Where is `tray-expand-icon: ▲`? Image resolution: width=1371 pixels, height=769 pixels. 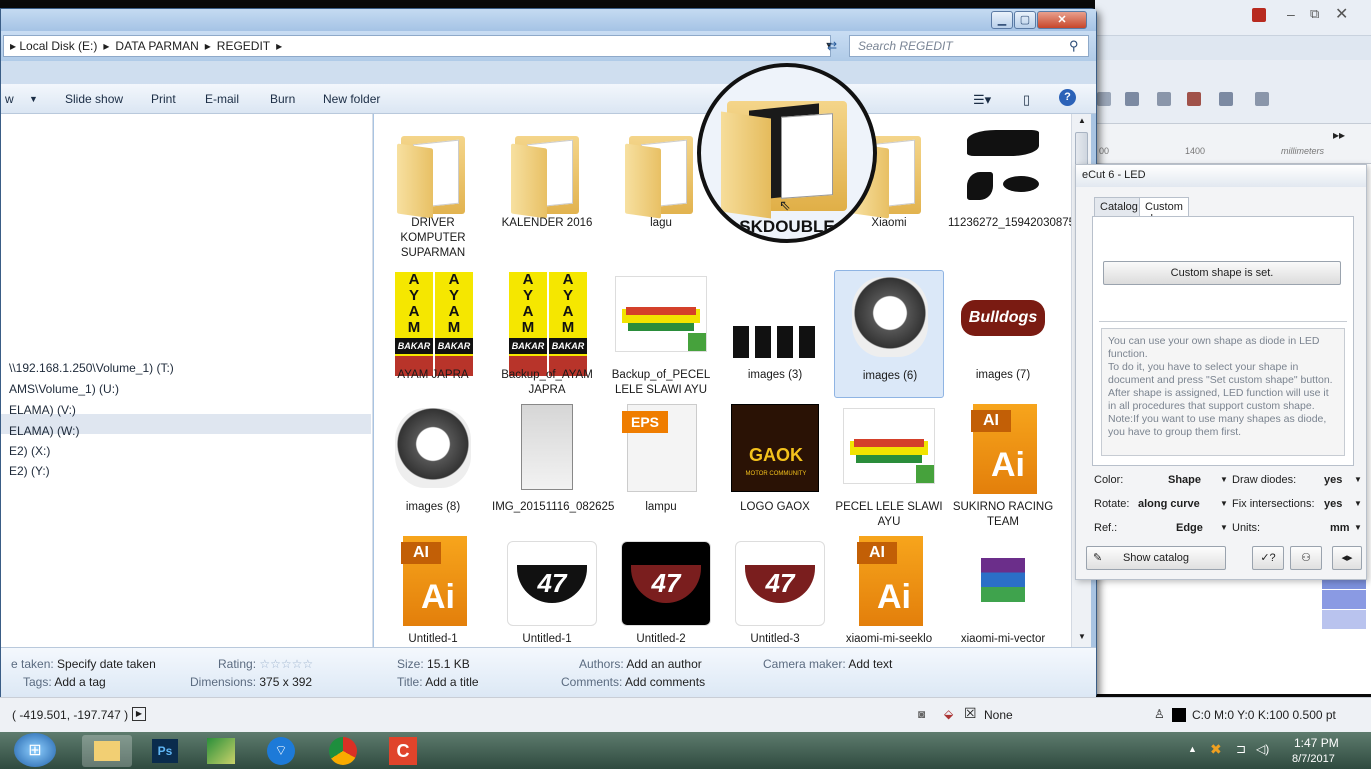
tray-expand-icon: ▲ is located at coordinates (1192, 749).